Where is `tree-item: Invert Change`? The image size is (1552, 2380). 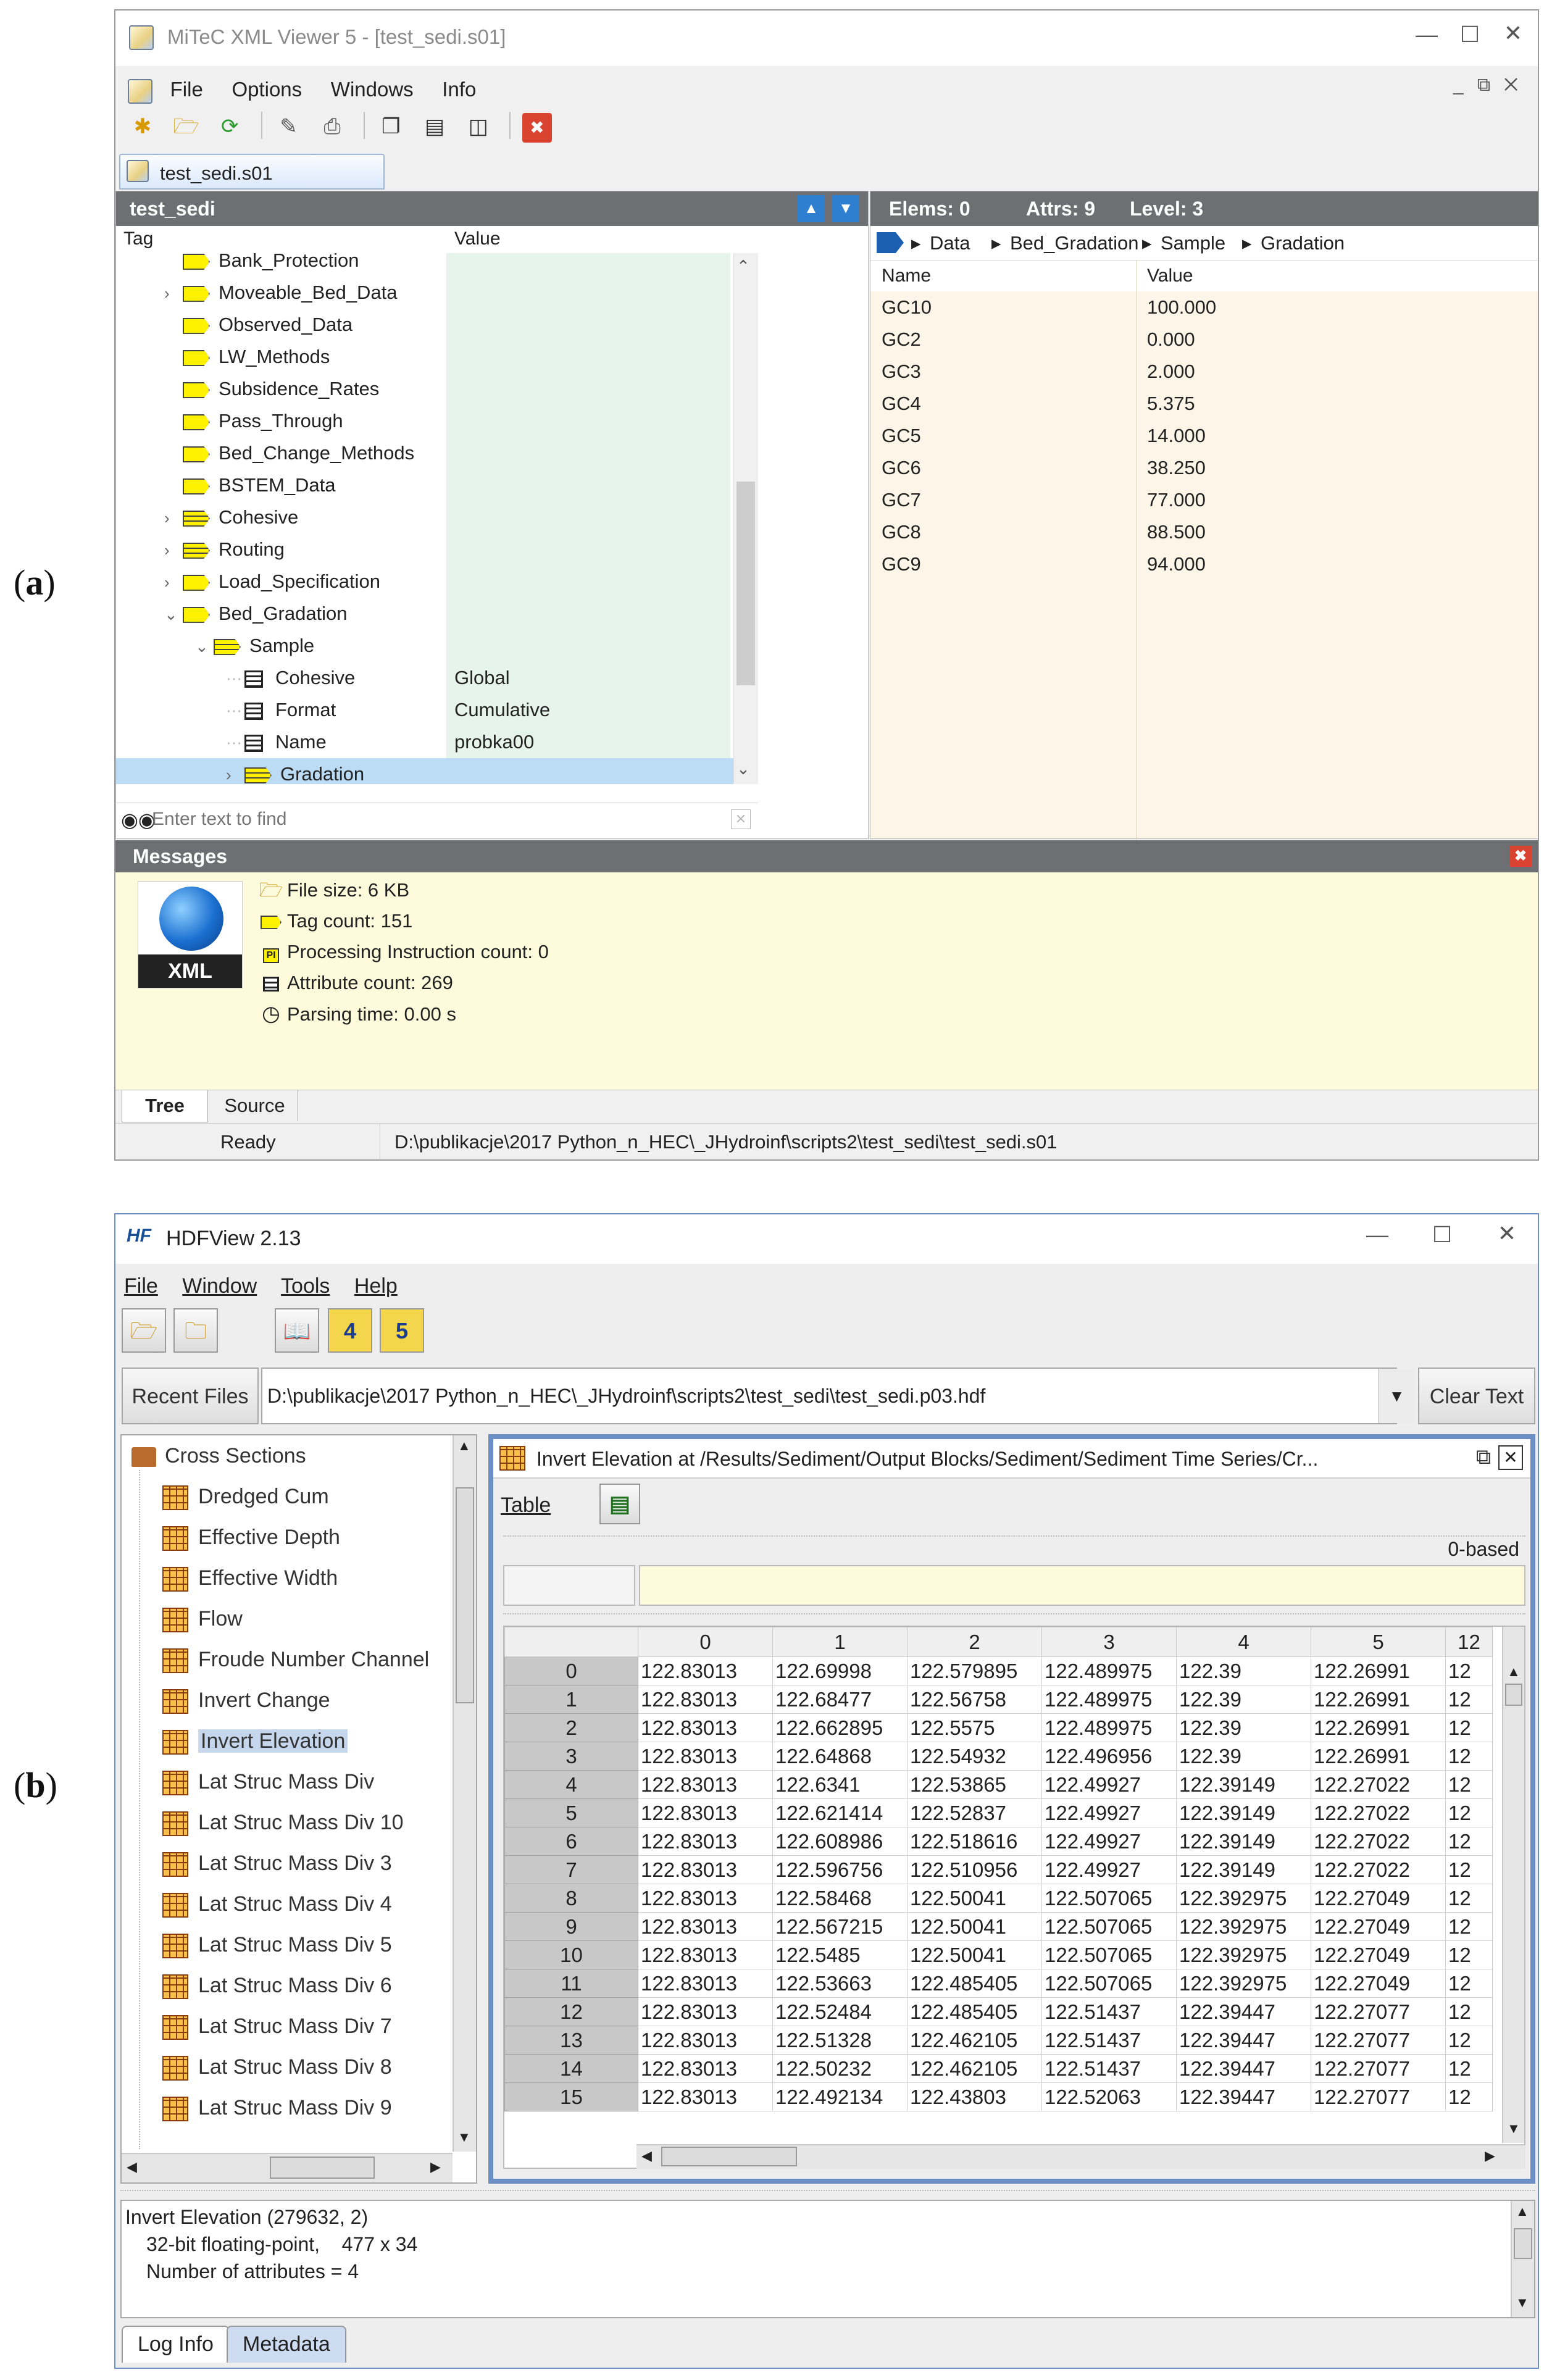 tree-item: Invert Change is located at coordinates (246, 1700).